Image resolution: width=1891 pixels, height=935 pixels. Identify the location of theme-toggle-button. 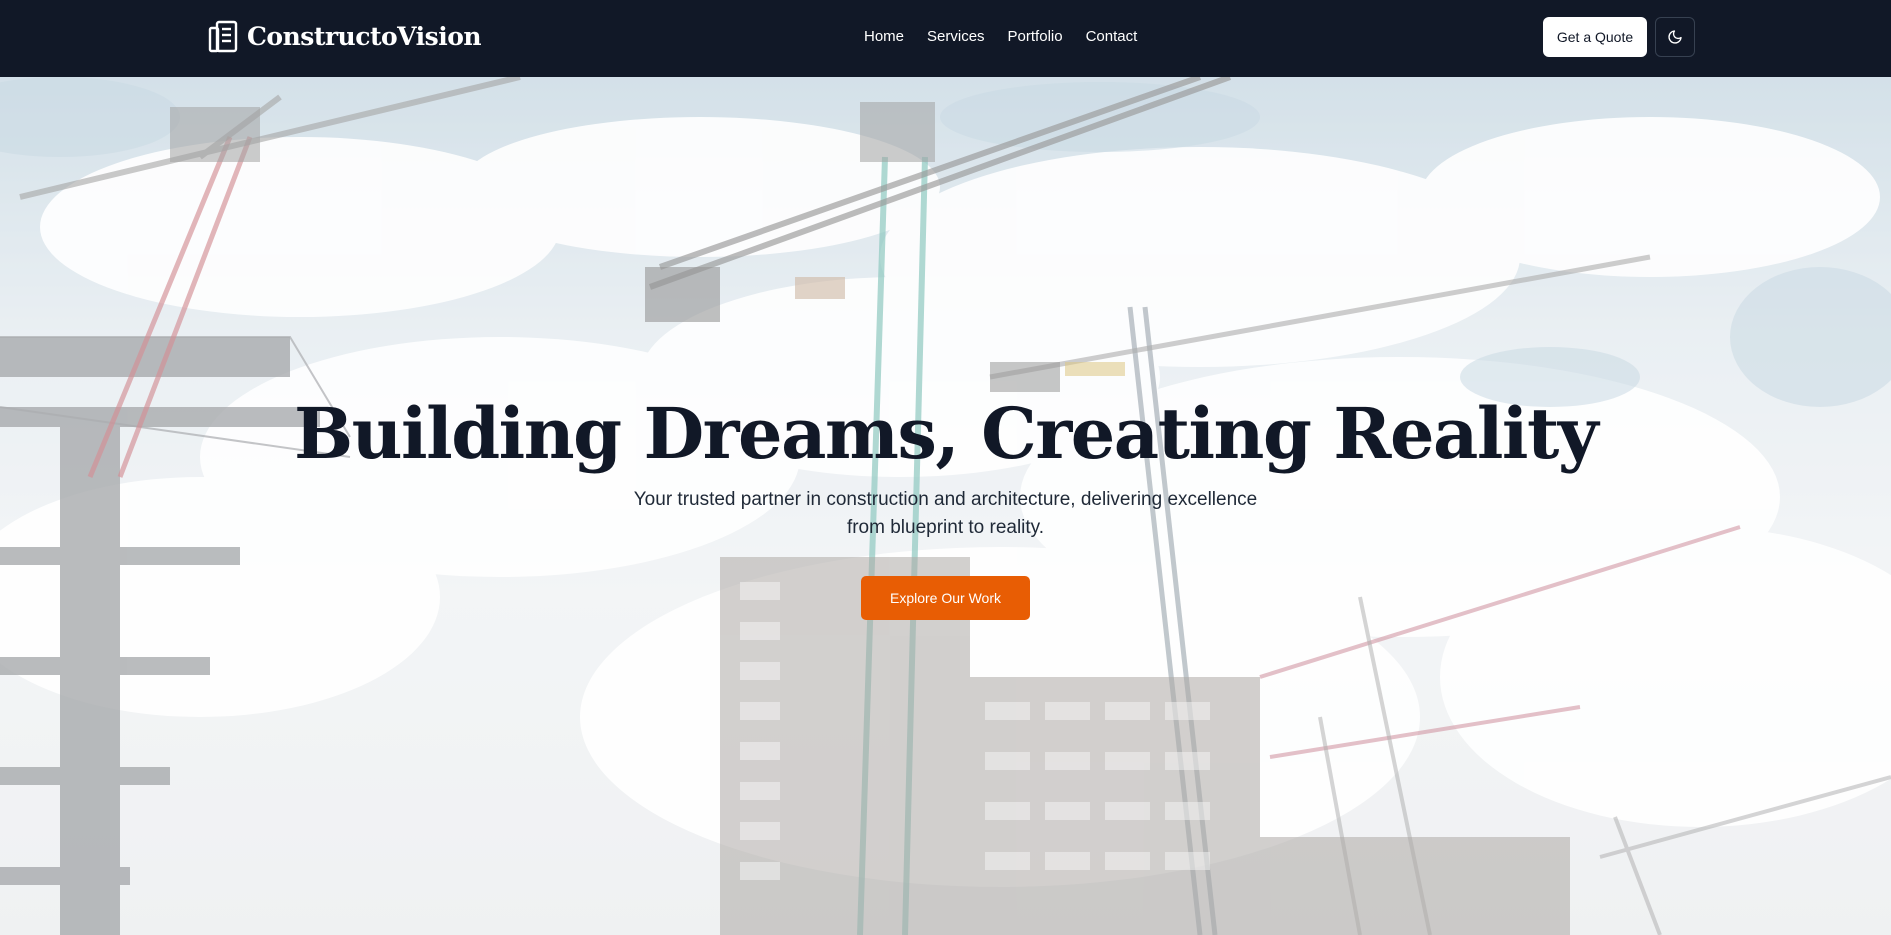
(1675, 37).